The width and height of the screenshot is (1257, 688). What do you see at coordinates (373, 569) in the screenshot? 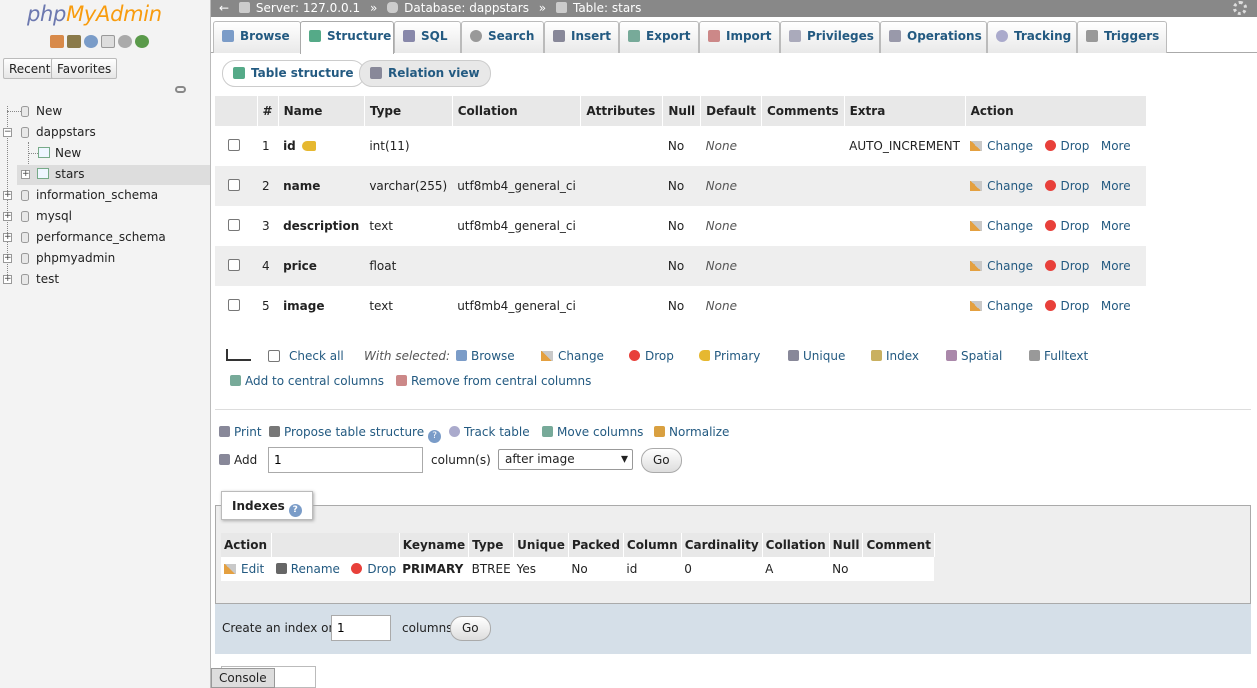
I see `drop-index-button: Drop` at bounding box center [373, 569].